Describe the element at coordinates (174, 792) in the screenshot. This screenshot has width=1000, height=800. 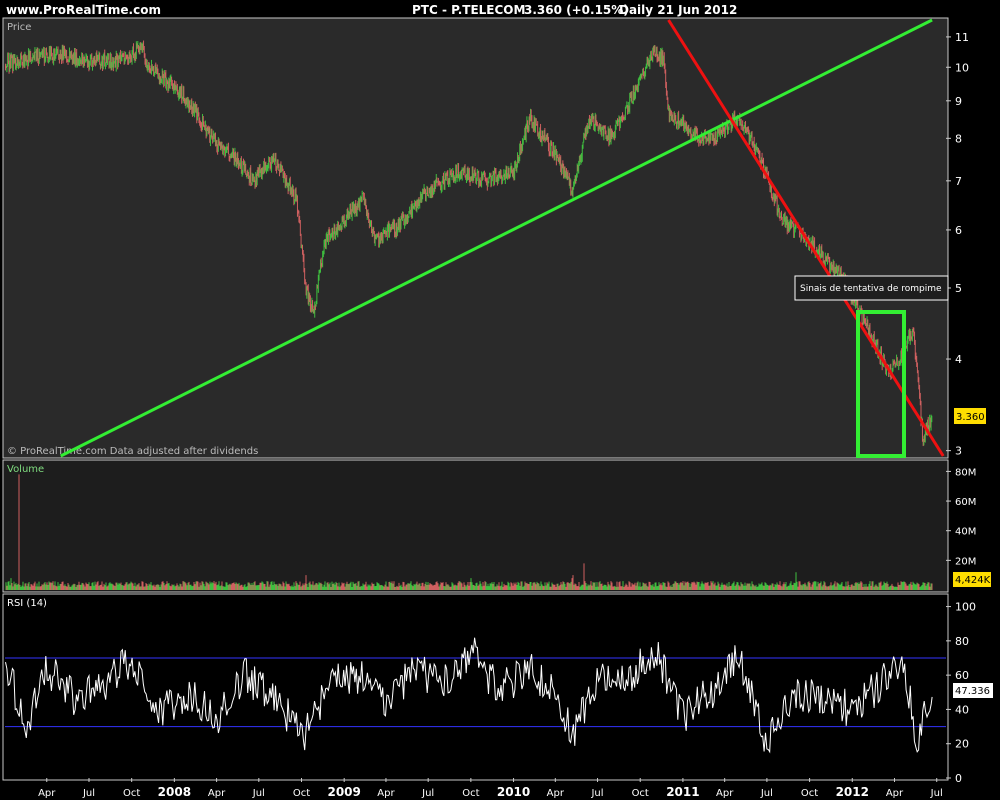
I see `x-tick-label: 2008` at that location.